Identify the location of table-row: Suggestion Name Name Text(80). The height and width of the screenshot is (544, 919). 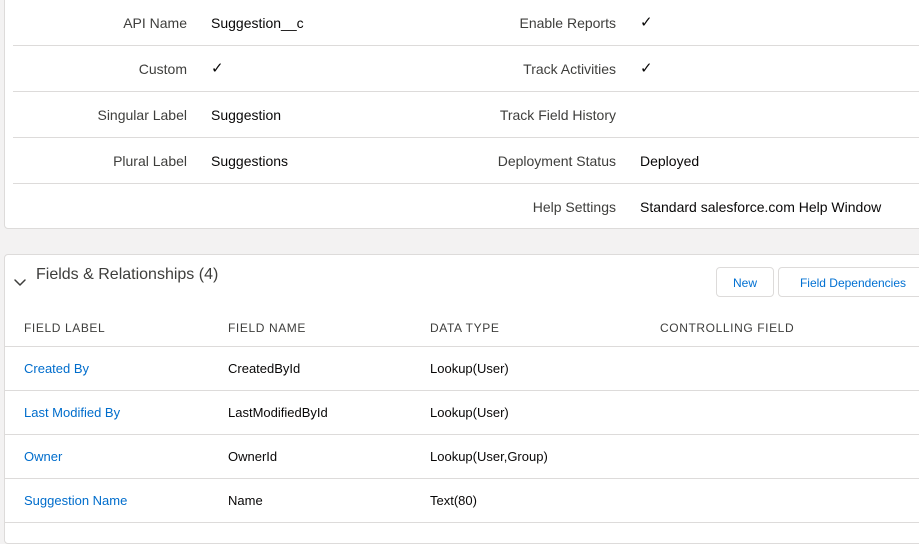
(462, 501).